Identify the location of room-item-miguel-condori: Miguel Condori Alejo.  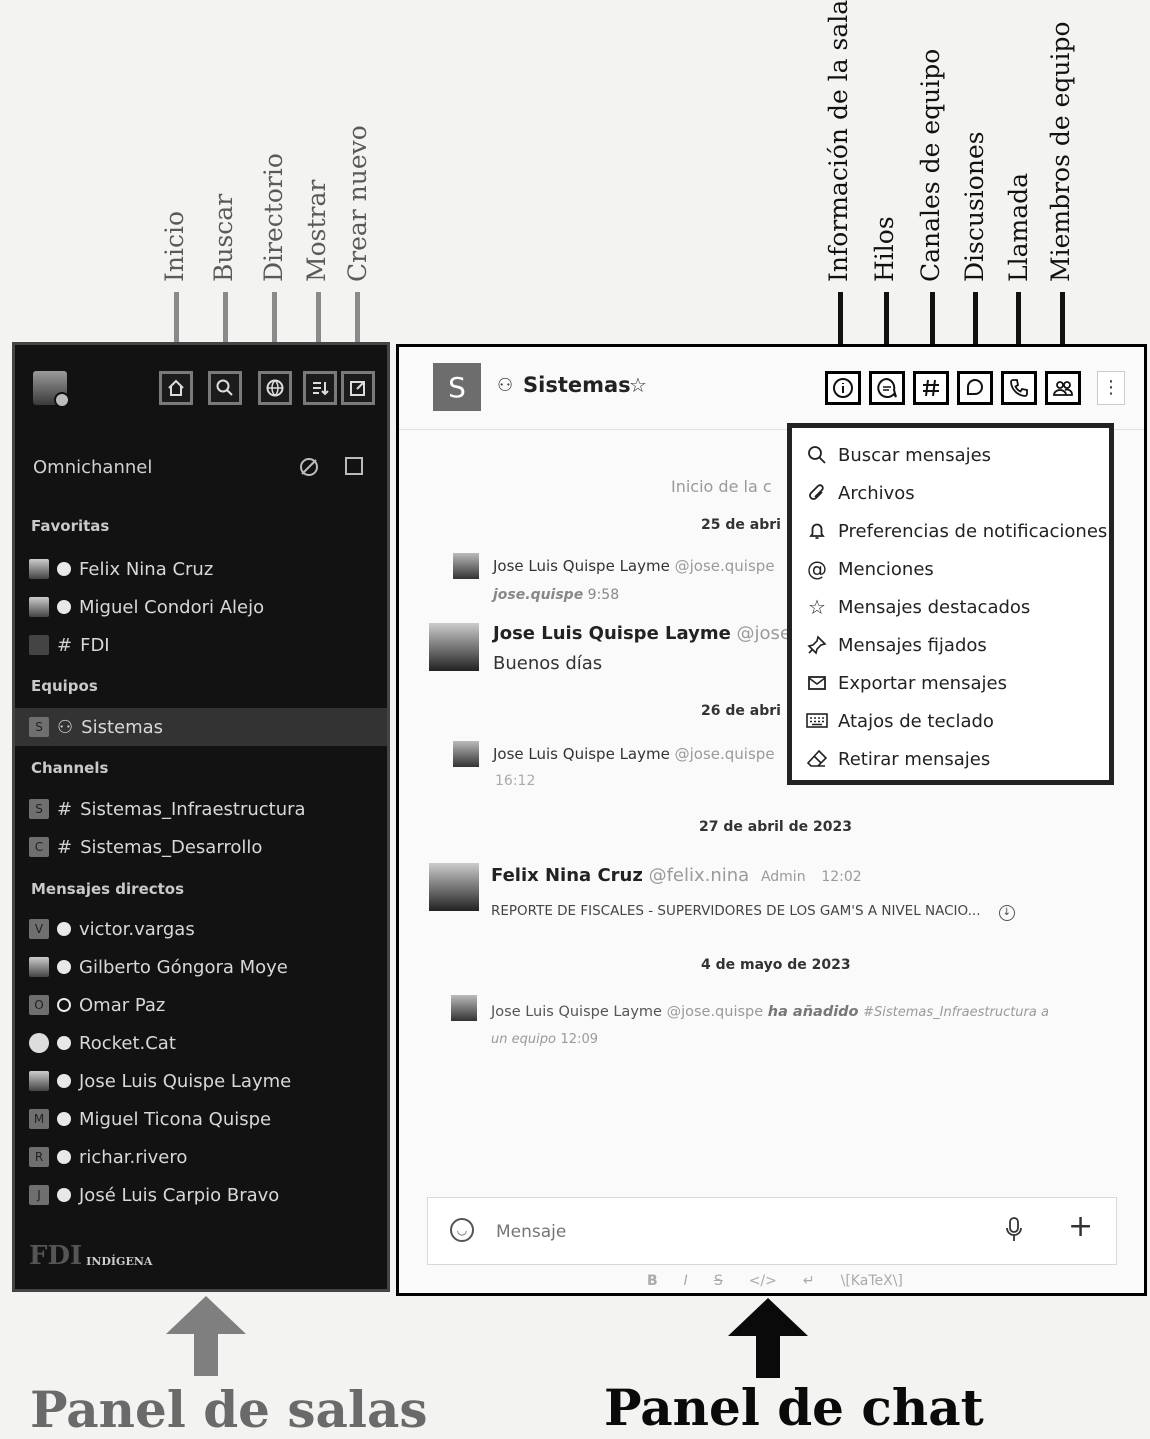
(146, 607).